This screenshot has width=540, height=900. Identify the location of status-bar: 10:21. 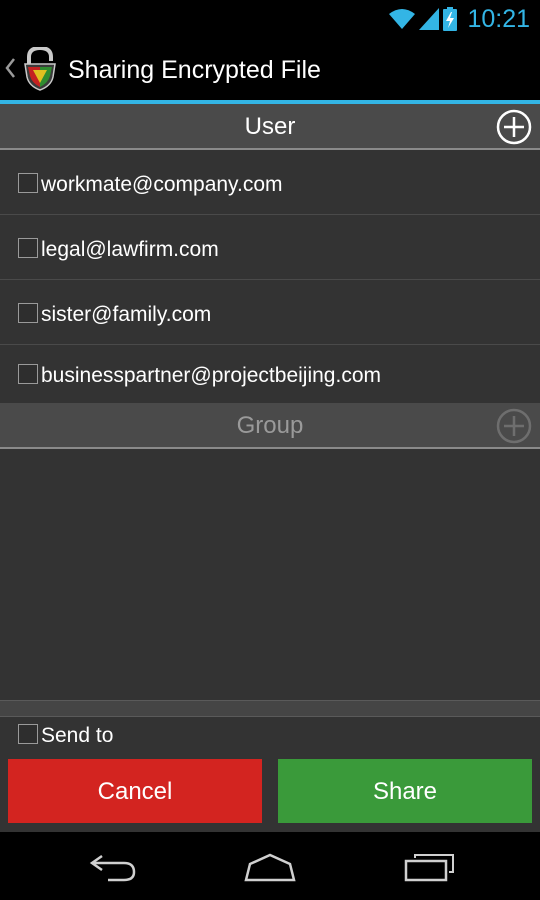
(270, 19).